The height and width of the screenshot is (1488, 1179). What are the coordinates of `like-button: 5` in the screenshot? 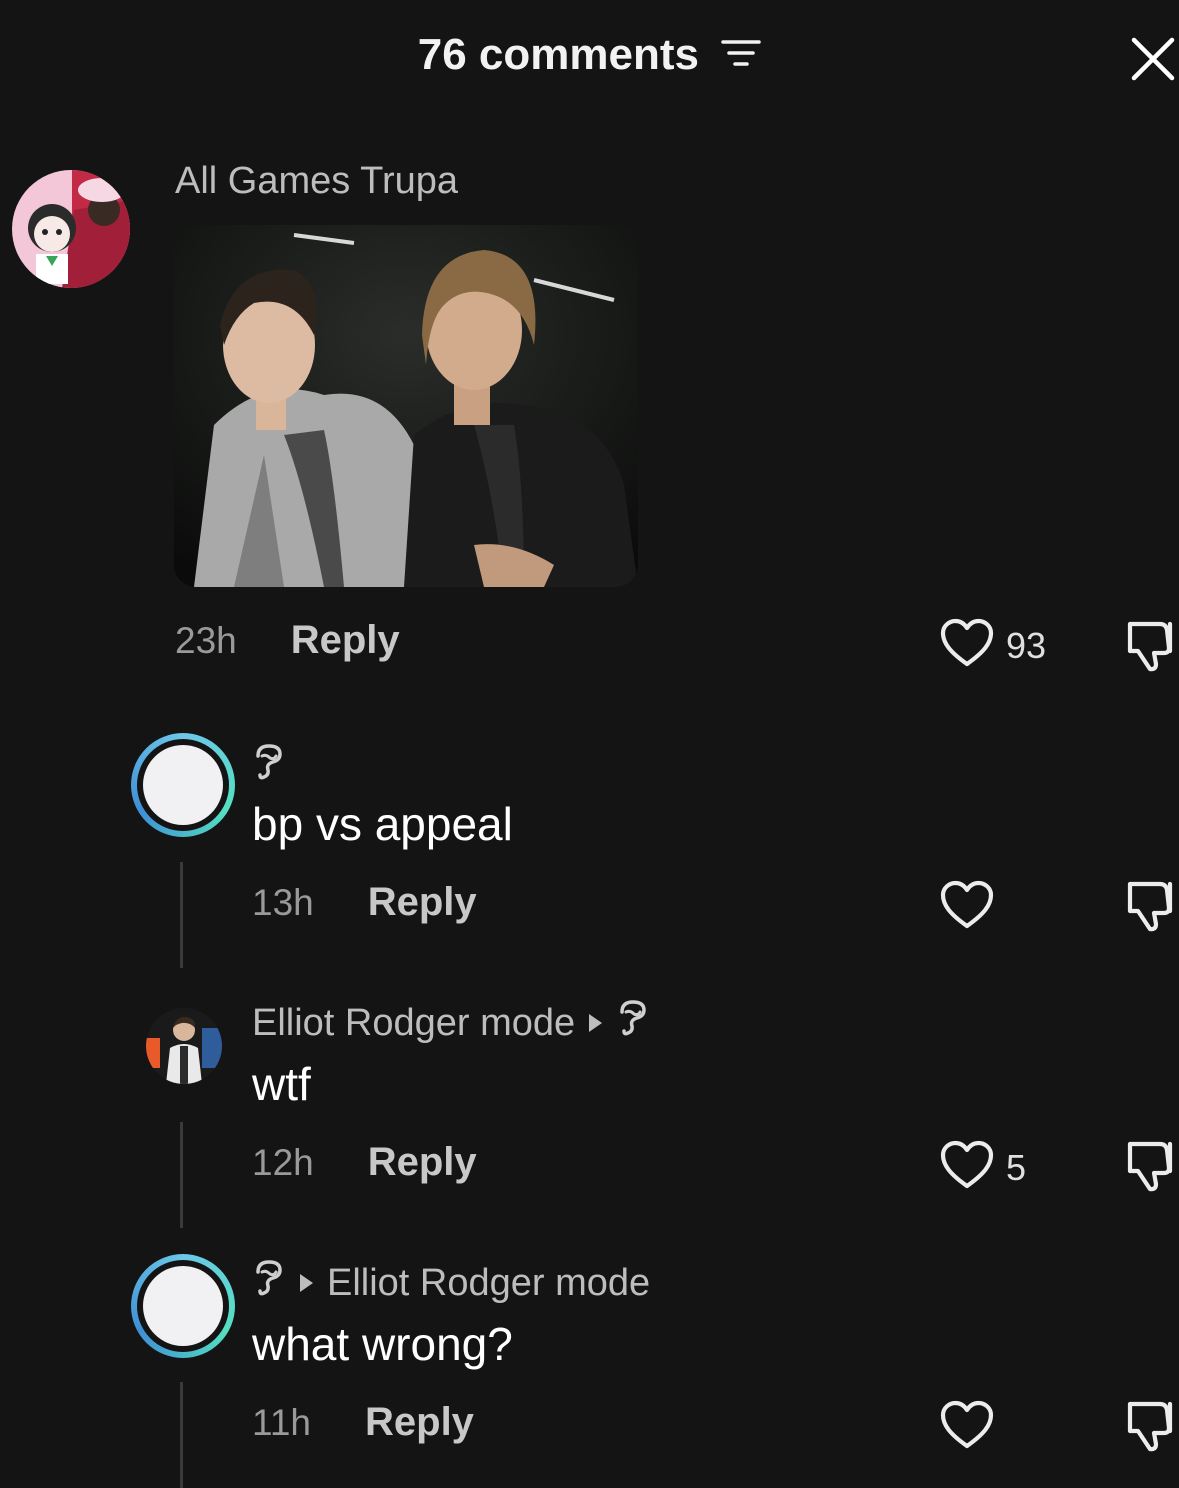 It's located at (983, 1167).